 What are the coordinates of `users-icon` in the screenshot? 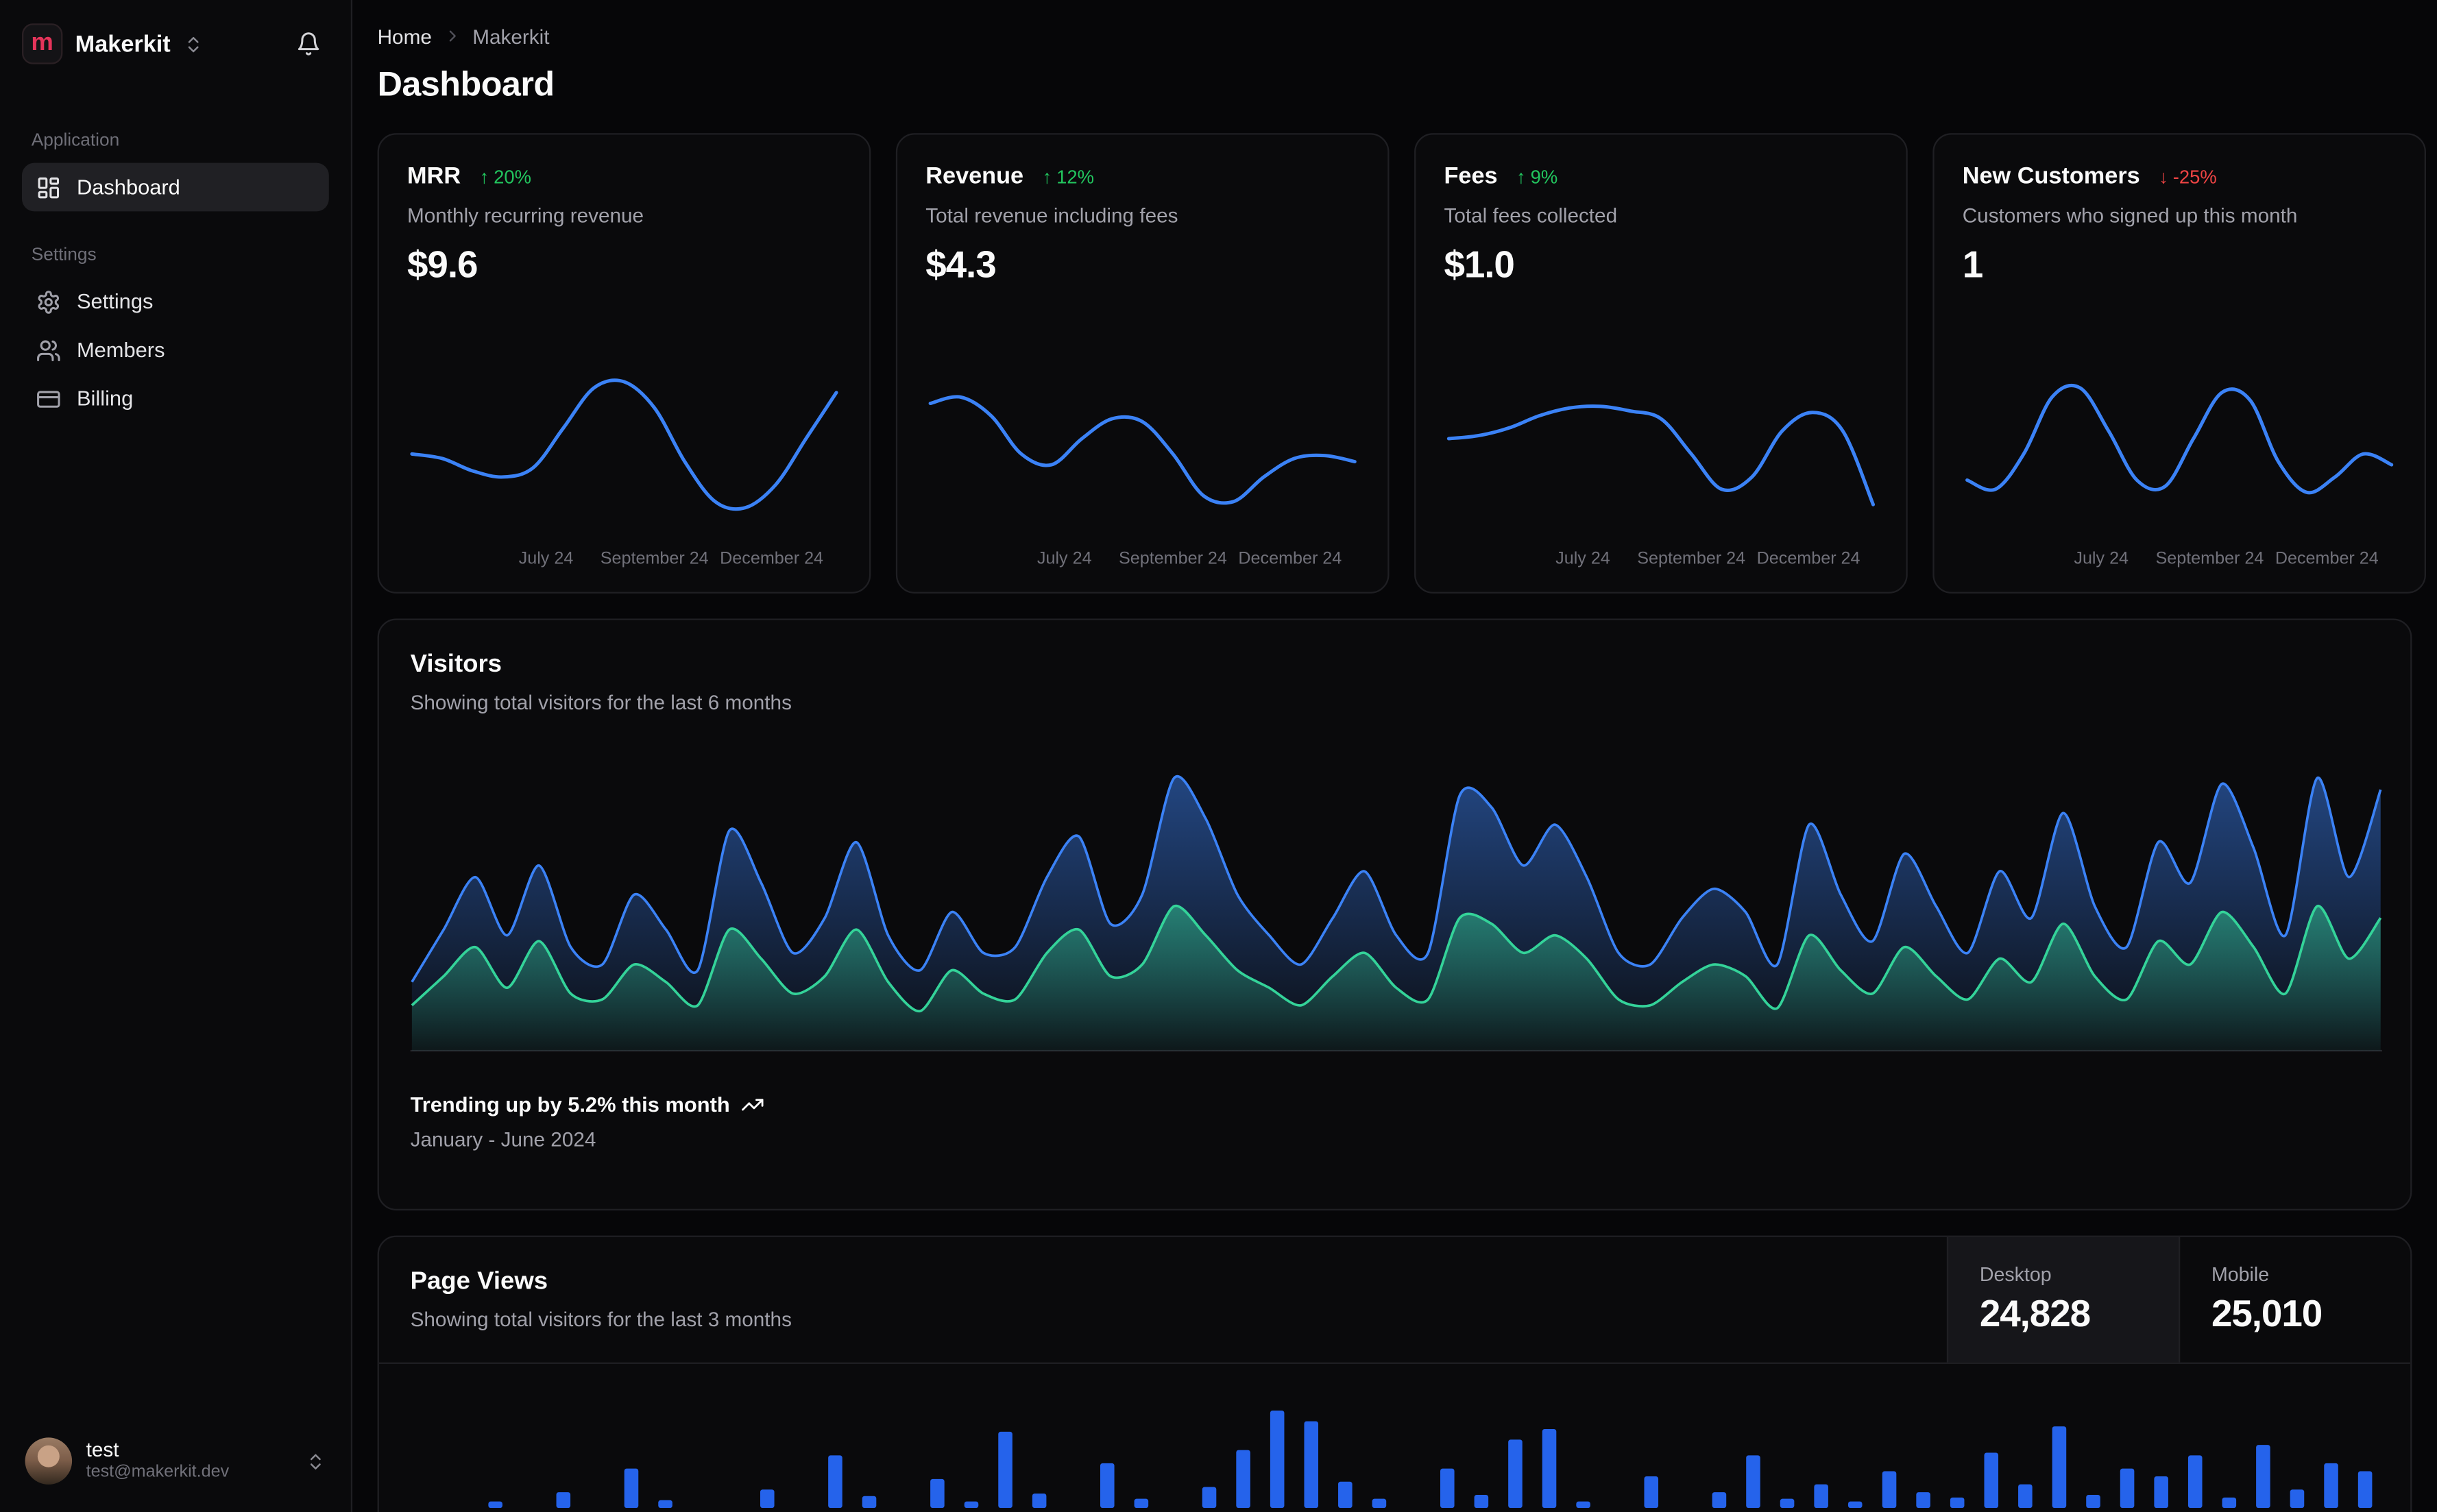 It's located at (49, 350).